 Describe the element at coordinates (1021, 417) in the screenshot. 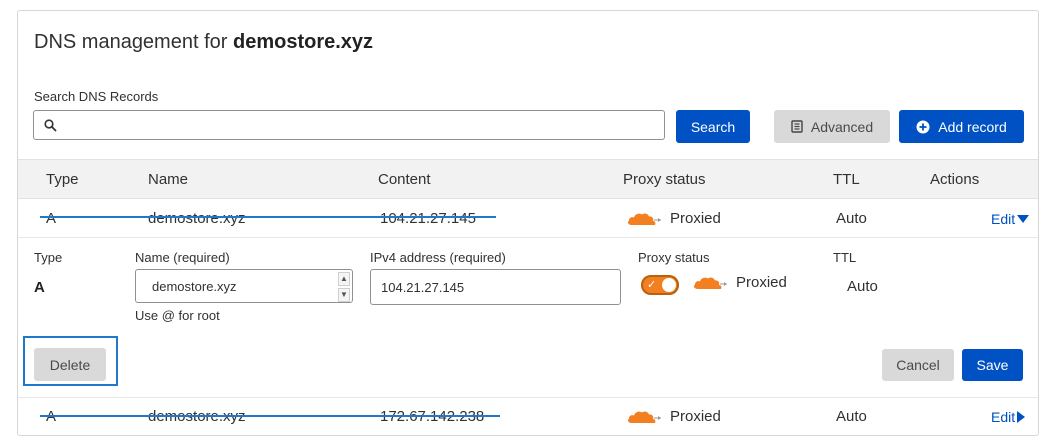

I see `caret-right-icon` at that location.